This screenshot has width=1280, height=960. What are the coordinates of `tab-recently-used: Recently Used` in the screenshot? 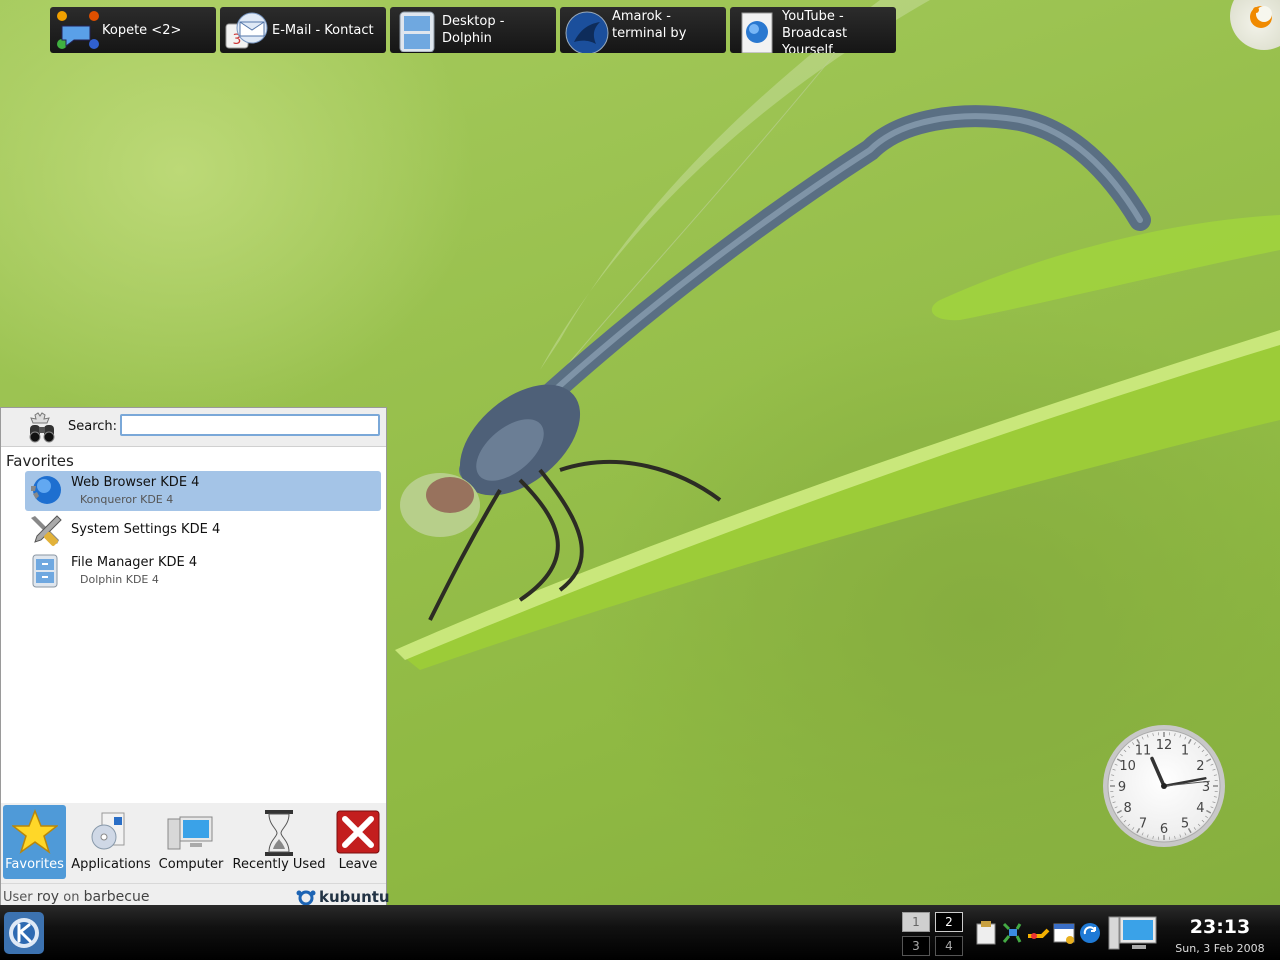 It's located at (279, 842).